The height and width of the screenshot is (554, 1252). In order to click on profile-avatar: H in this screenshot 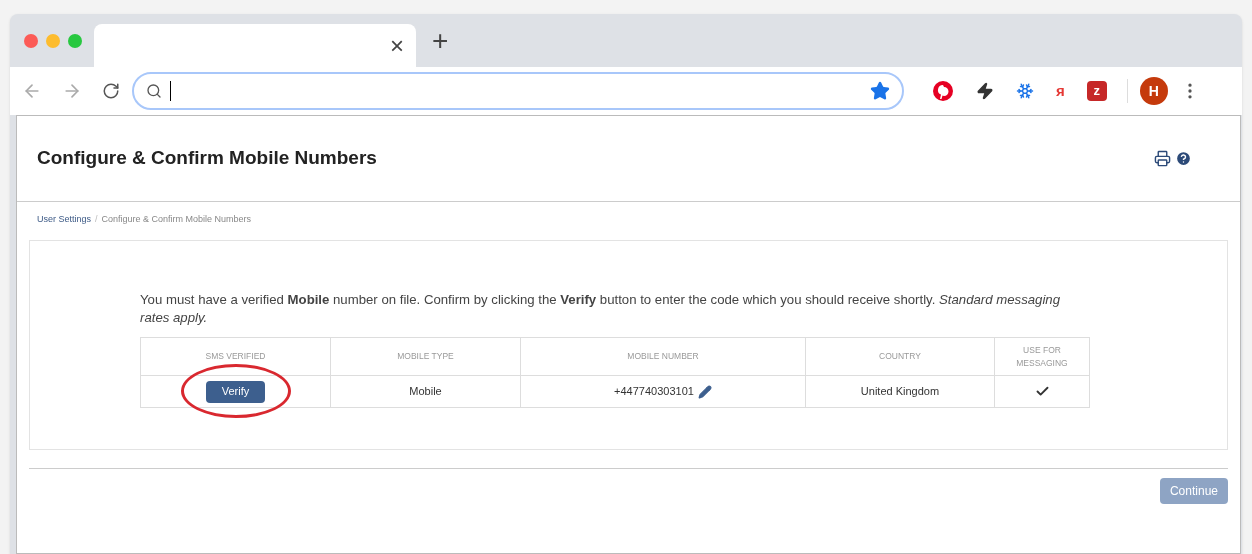, I will do `click(1153, 91)`.